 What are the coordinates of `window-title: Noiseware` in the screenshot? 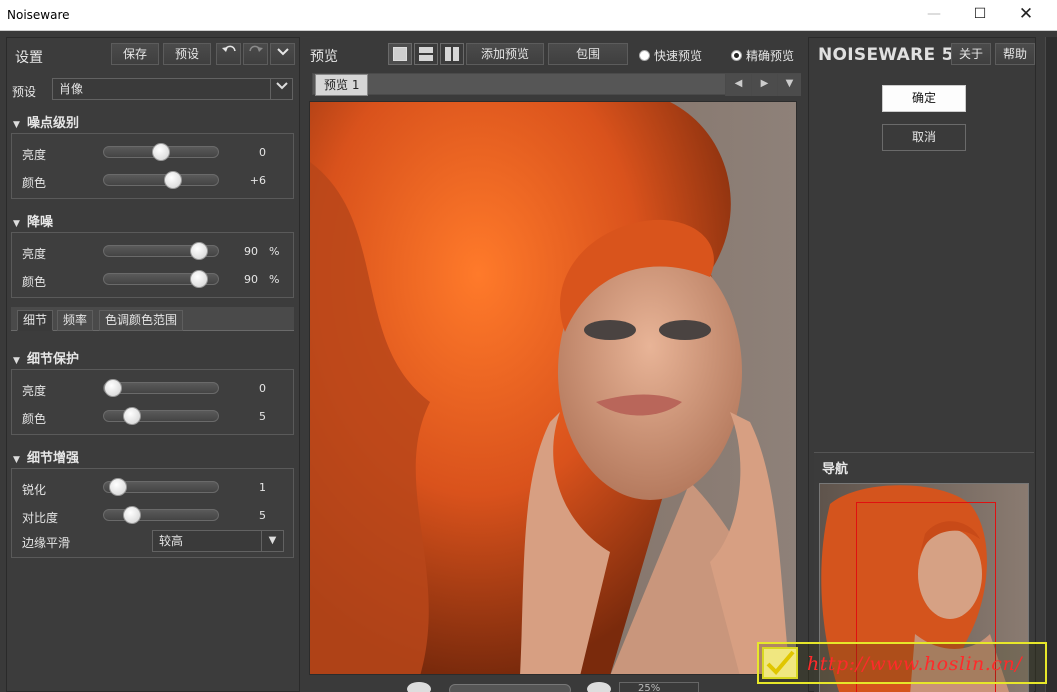 It's located at (38, 15).